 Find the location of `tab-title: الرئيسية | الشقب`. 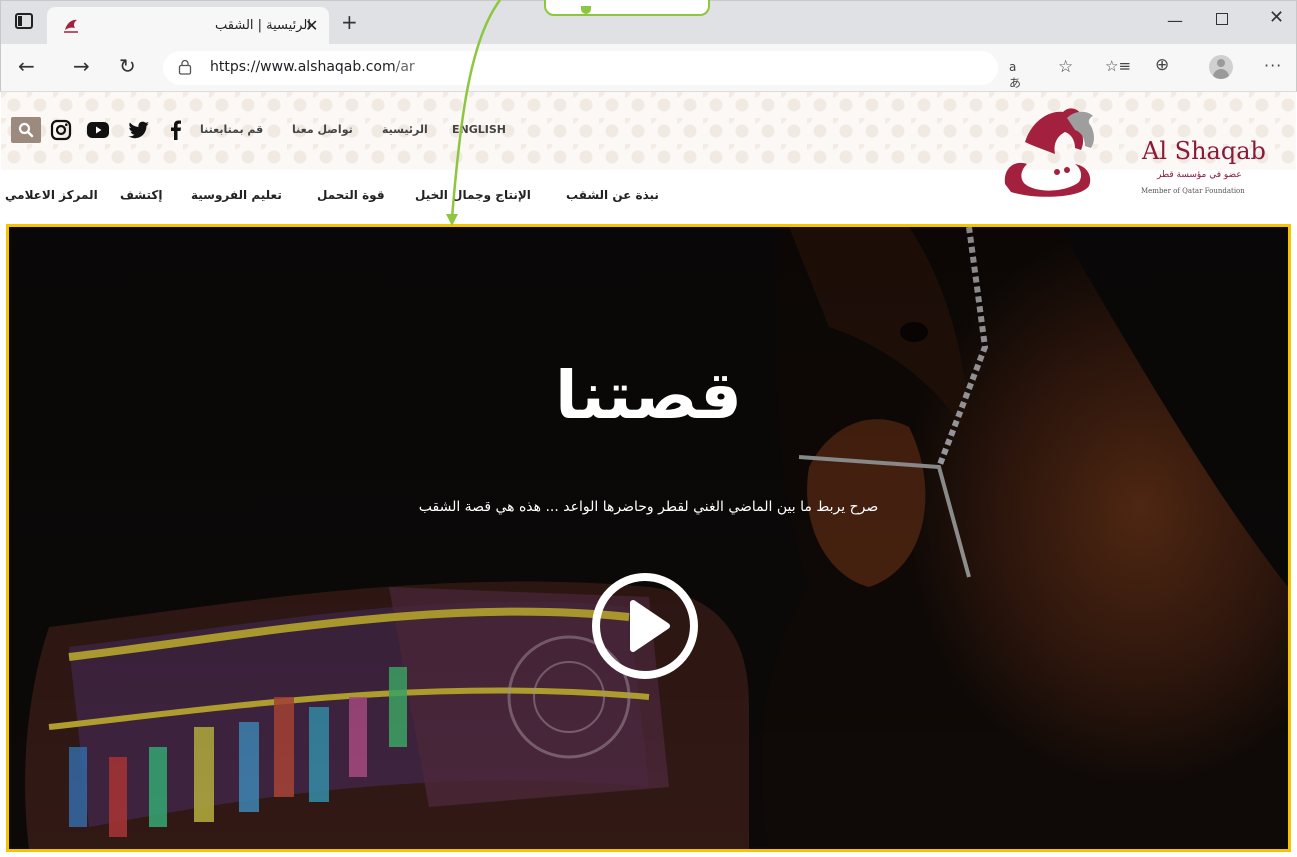

tab-title: الرئيسية | الشقب is located at coordinates (263, 25).